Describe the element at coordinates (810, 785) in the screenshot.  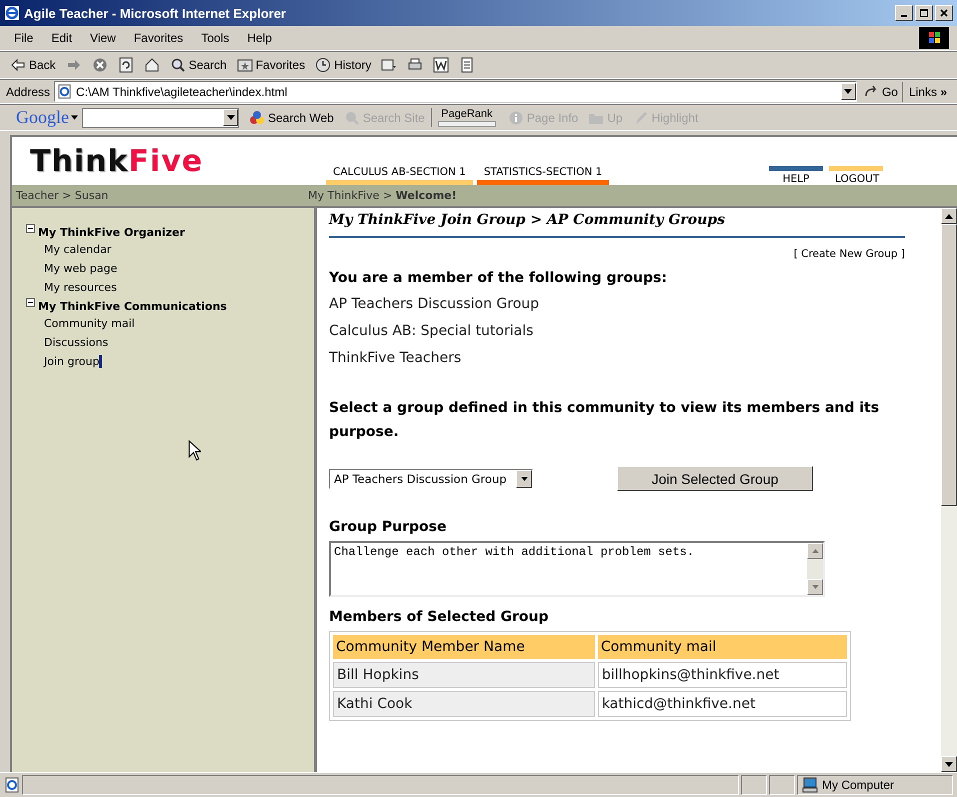
I see `computer-icon` at that location.